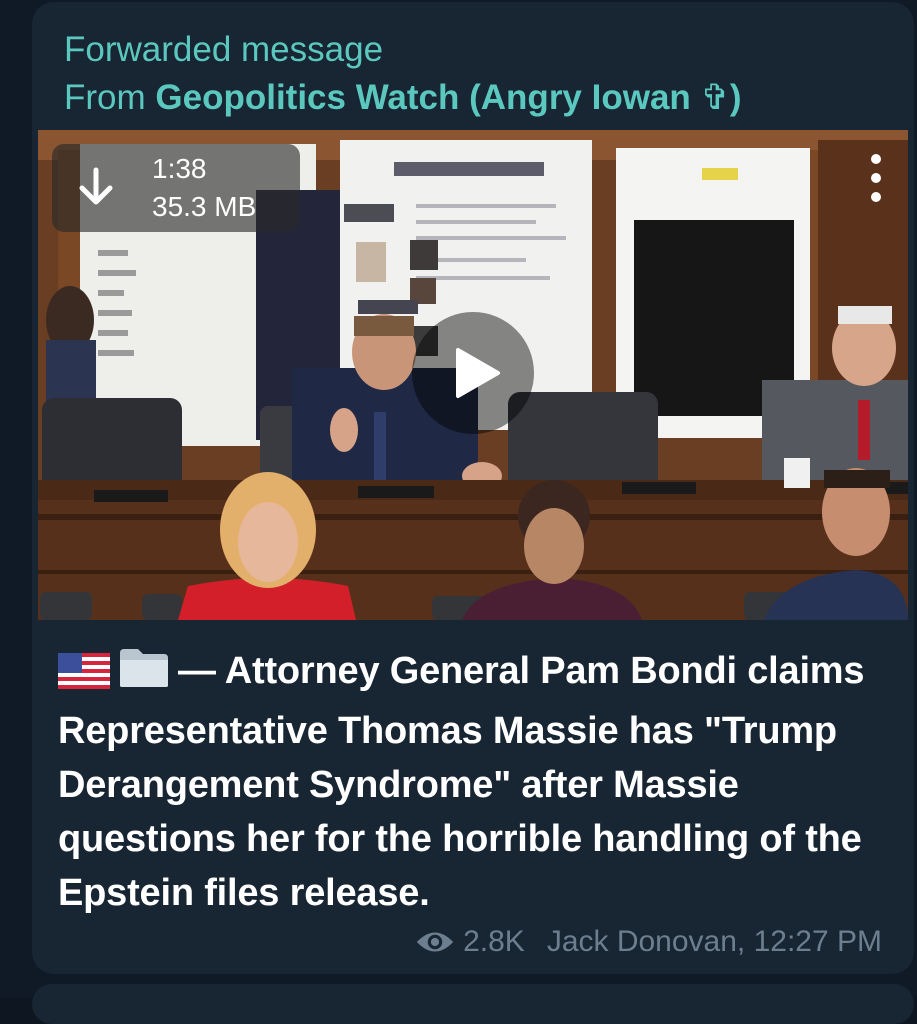 The height and width of the screenshot is (1024, 917). Describe the element at coordinates (478, 373) in the screenshot. I see `play-icon` at that location.